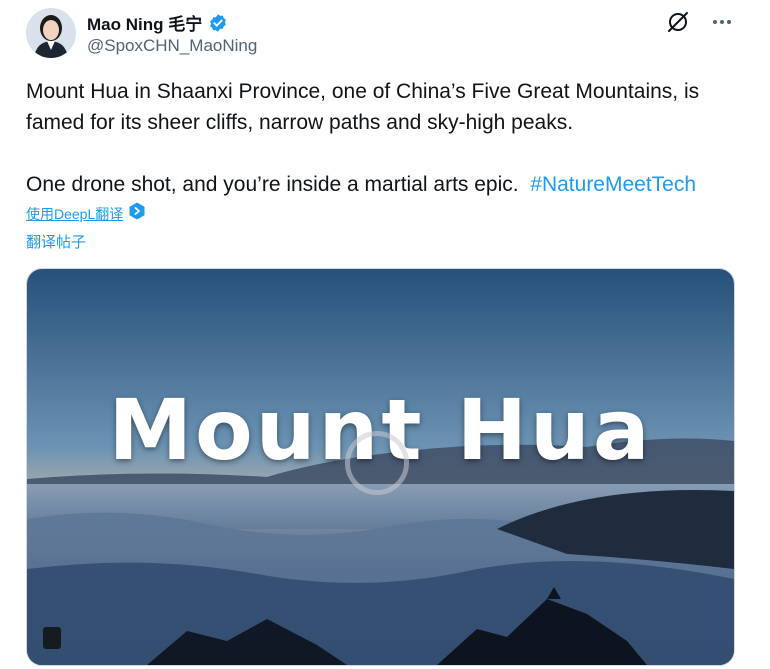 This screenshot has width=770, height=669. Describe the element at coordinates (678, 22) in the screenshot. I see `grok-icon` at that location.